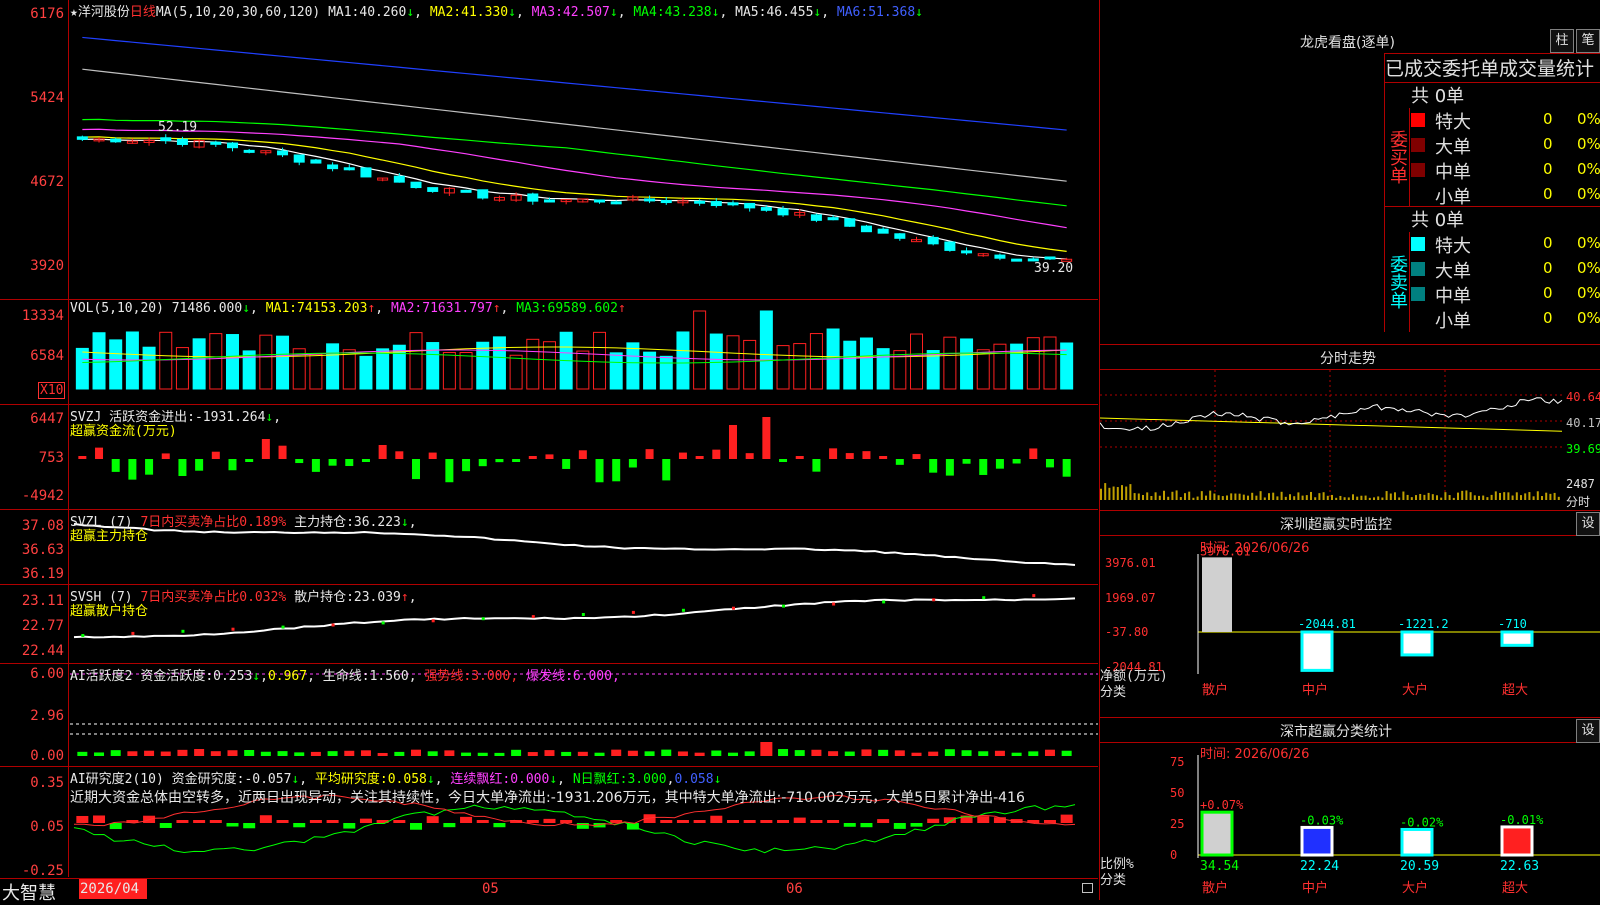  What do you see at coordinates (324, 522) in the screenshot?
I see `svzl-label2: 主力持仓:` at bounding box center [324, 522].